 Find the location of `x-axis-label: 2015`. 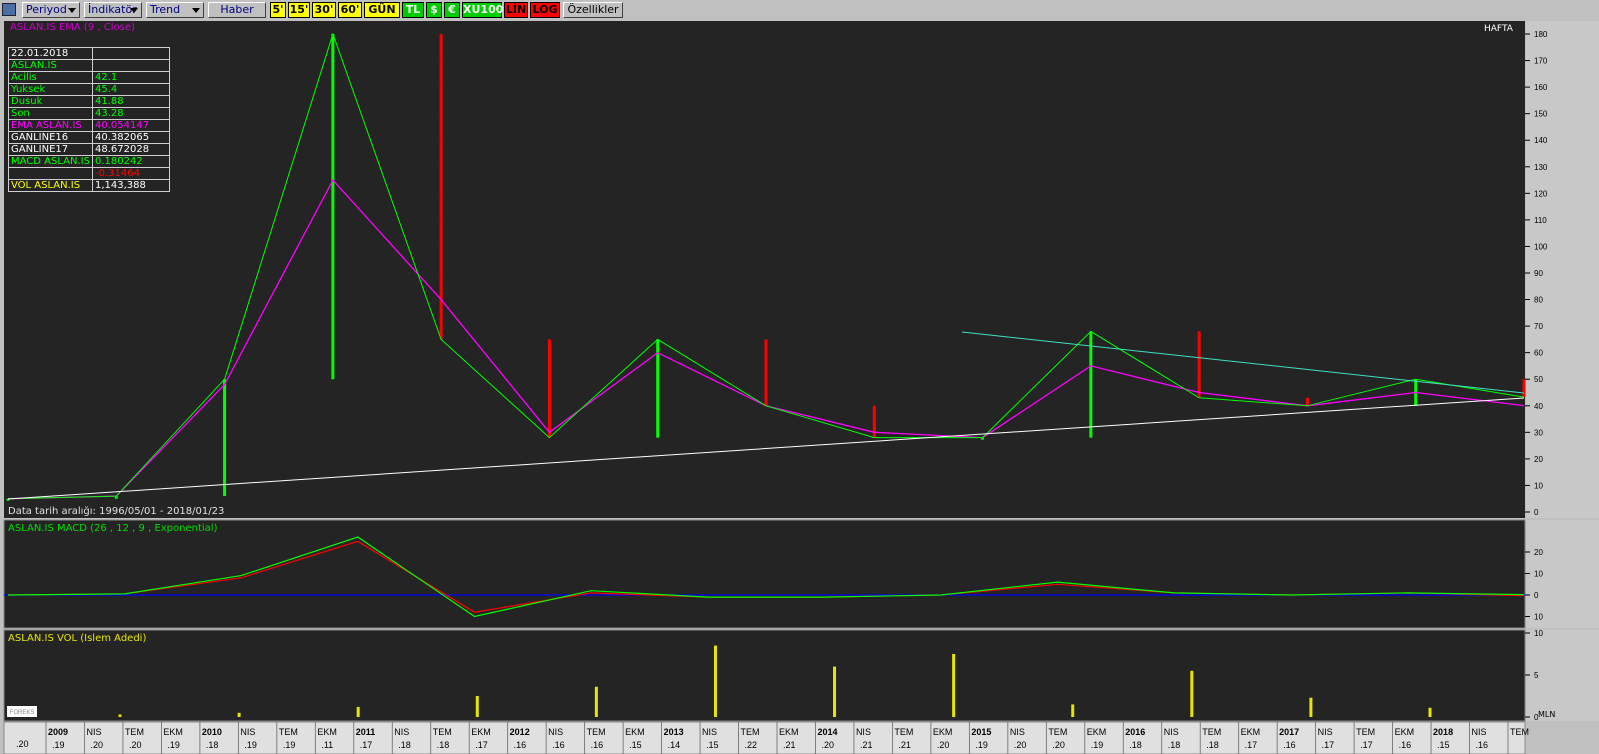

x-axis-label: 2015 is located at coordinates (981, 732).